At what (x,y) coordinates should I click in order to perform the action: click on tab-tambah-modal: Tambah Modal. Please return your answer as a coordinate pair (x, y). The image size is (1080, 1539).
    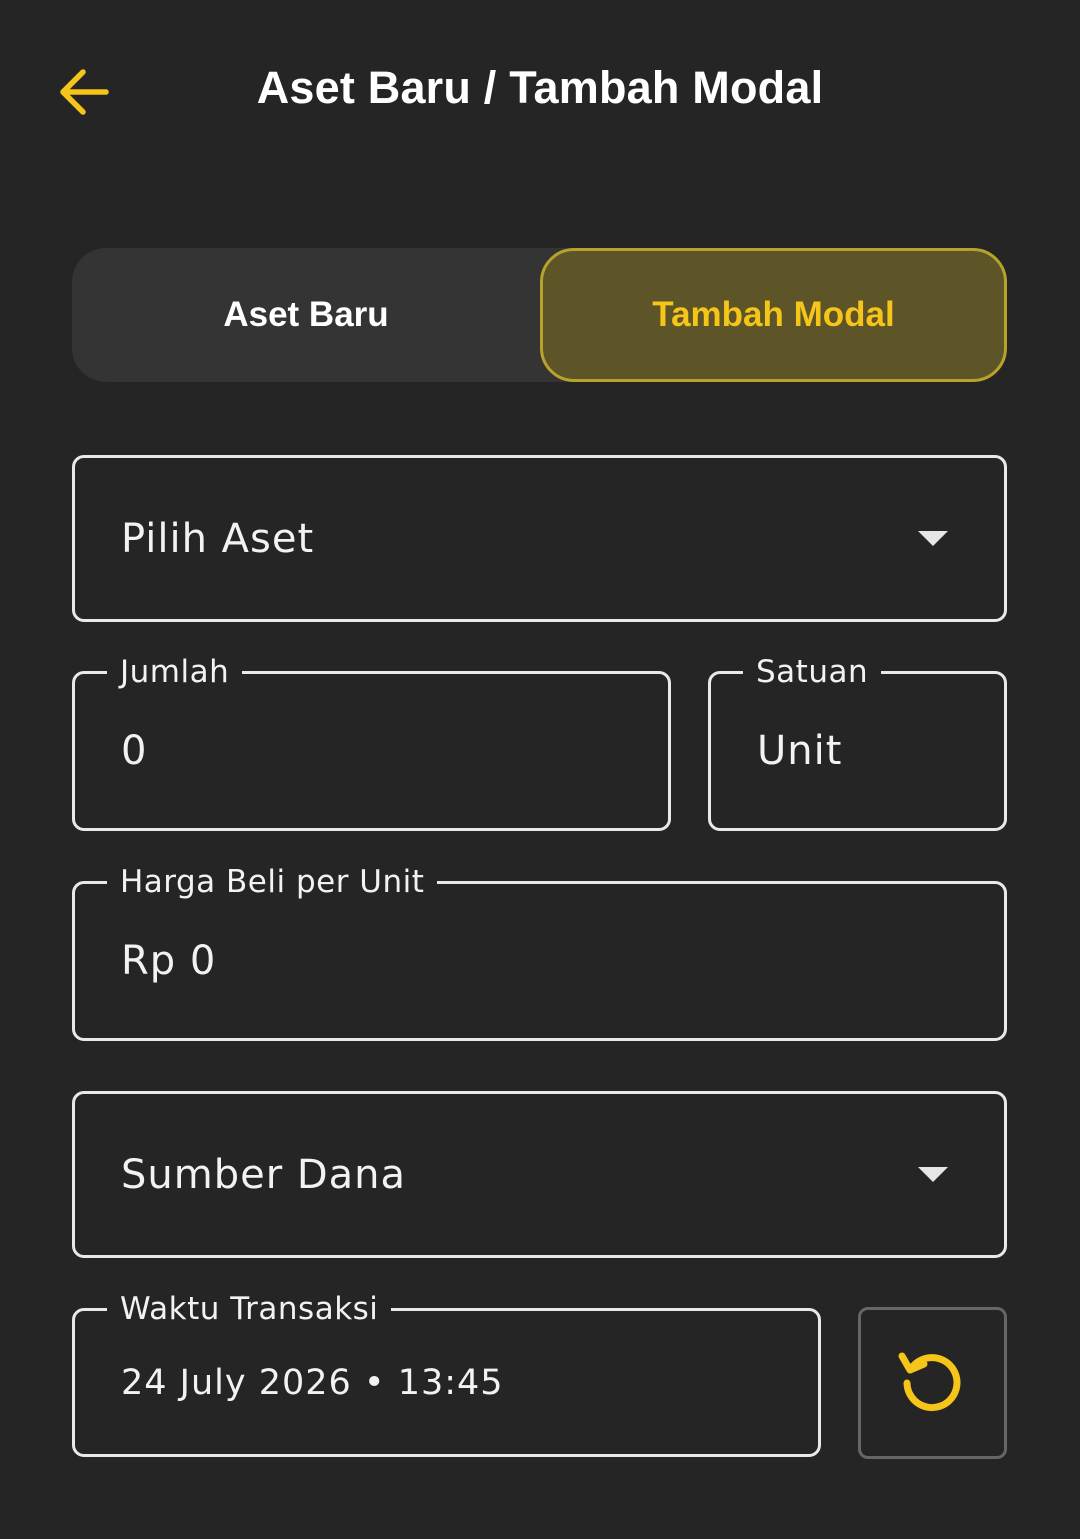
    Looking at the image, I should click on (773, 315).